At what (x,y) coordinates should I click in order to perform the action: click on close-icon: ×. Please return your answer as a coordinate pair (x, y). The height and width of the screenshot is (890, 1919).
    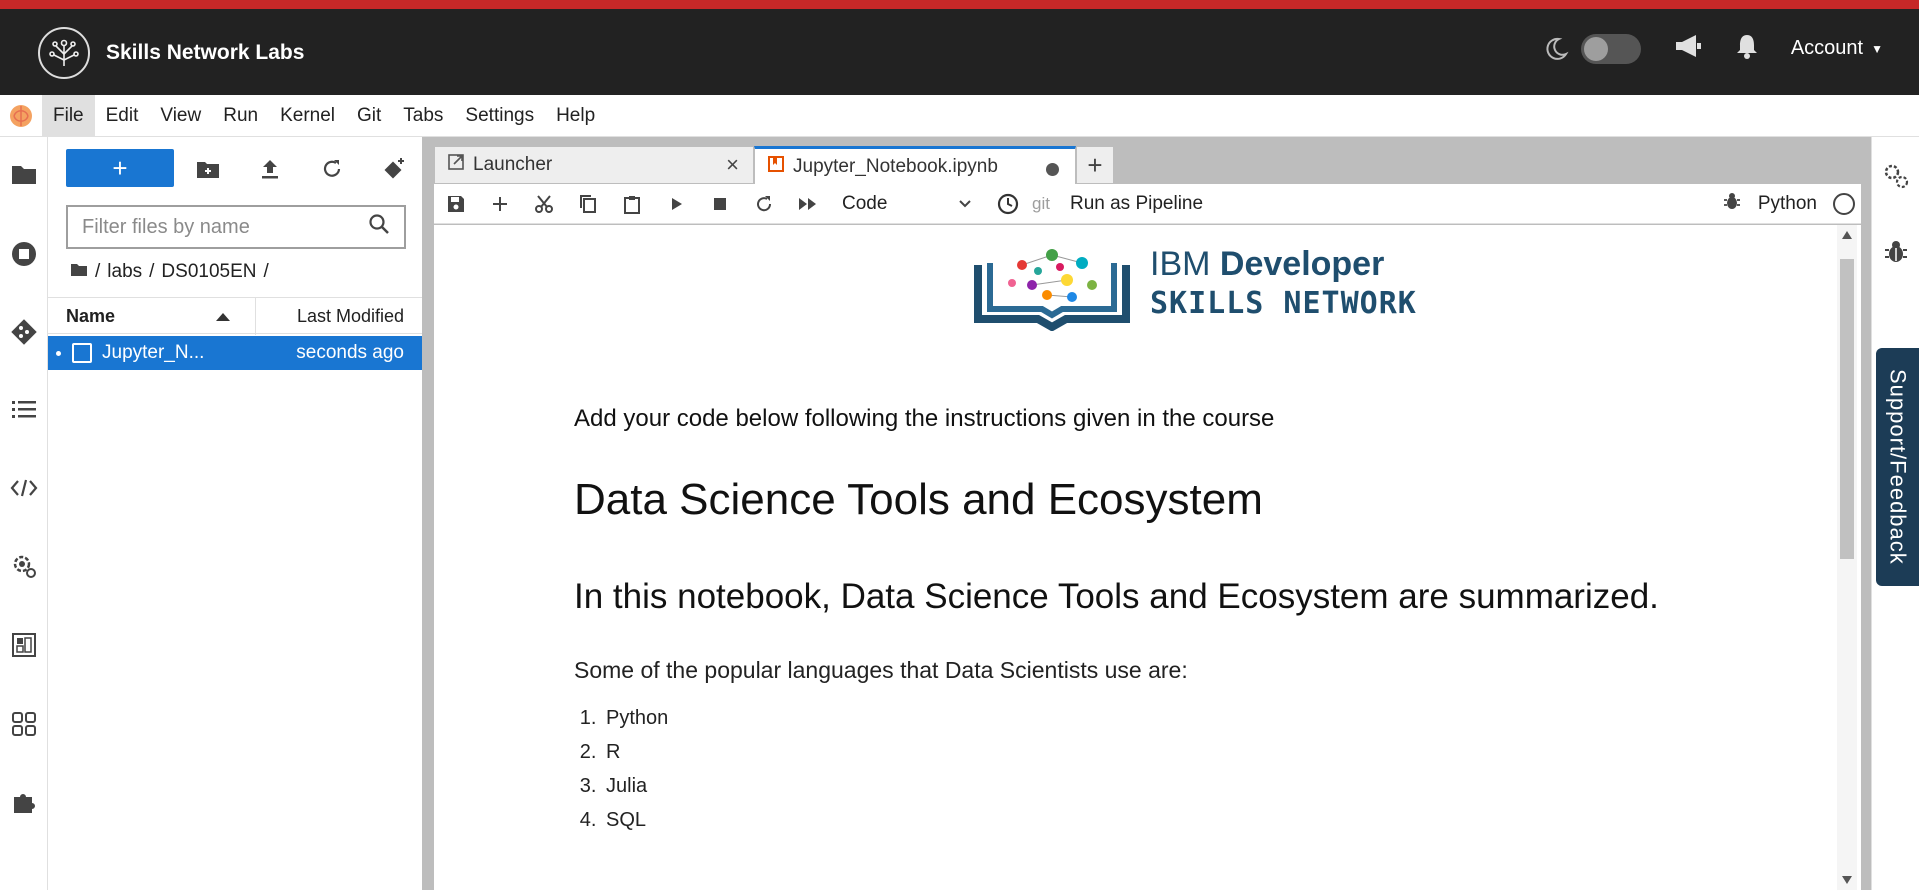
    Looking at the image, I should click on (732, 165).